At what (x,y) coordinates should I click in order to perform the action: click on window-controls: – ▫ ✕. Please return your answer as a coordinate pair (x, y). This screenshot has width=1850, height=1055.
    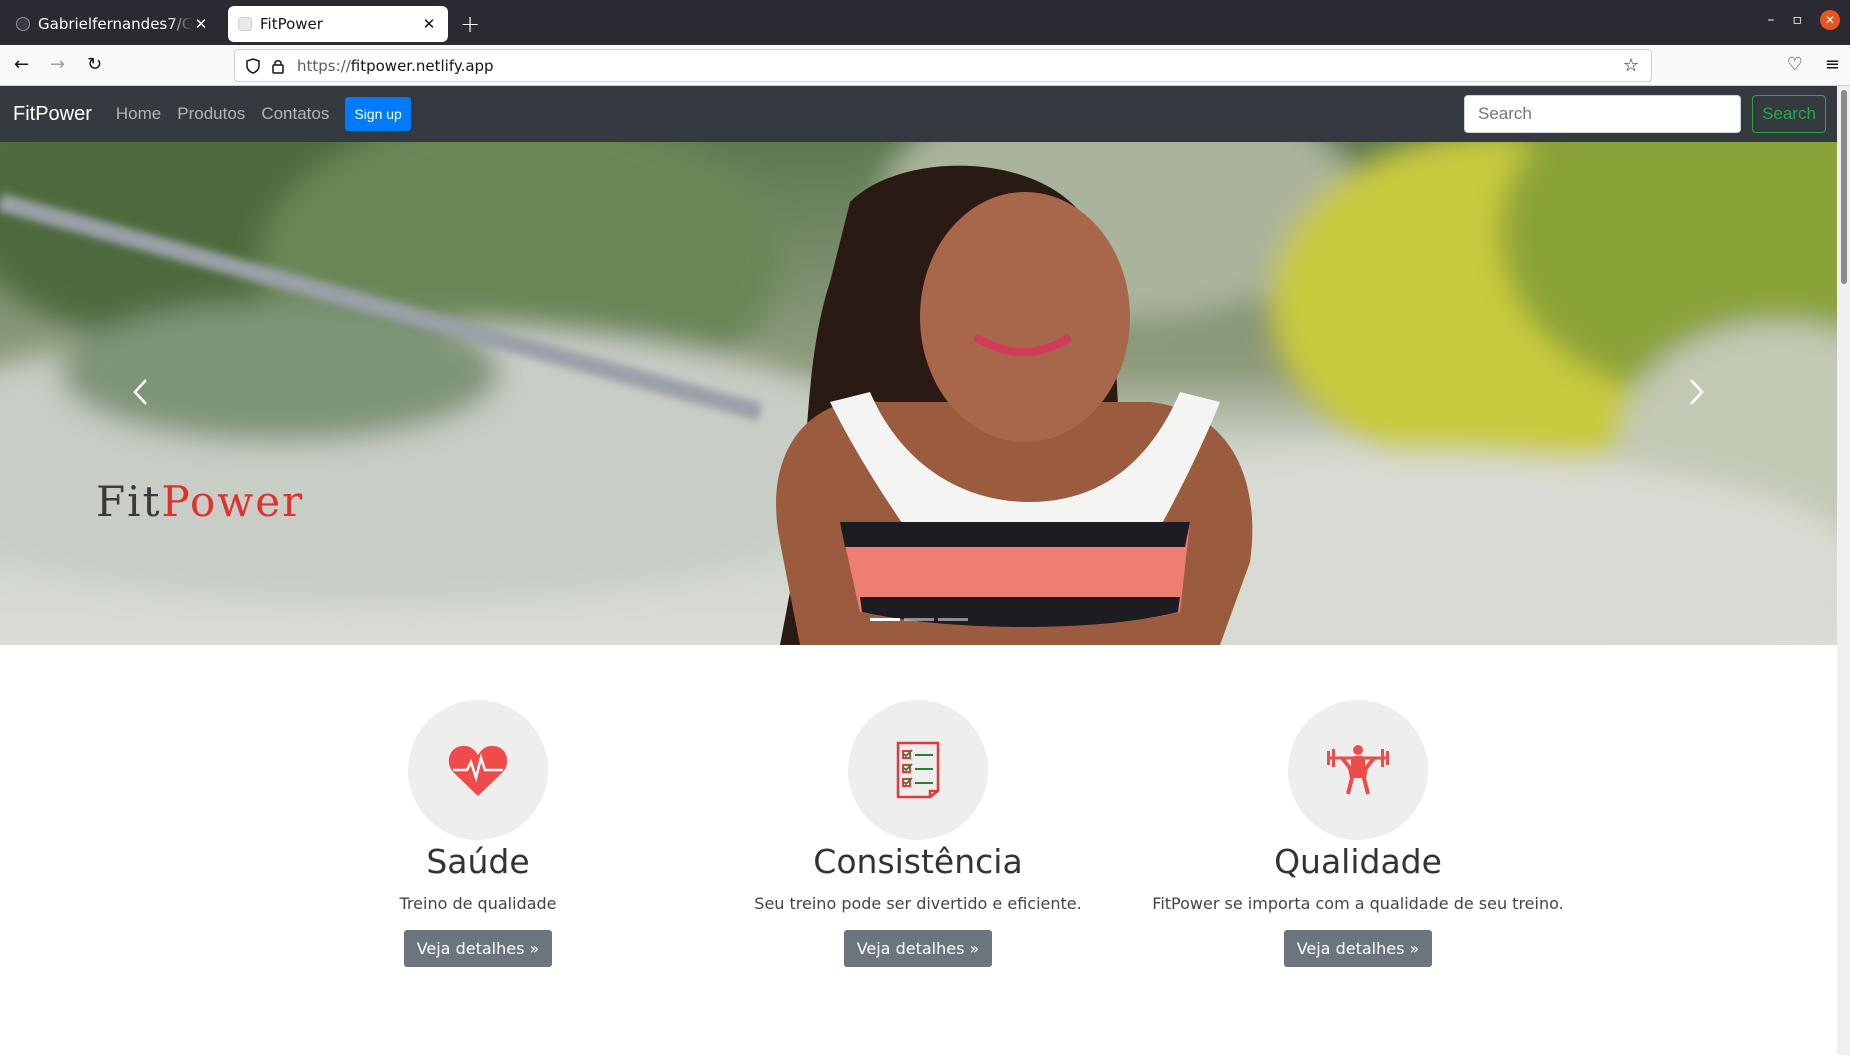
    Looking at the image, I should click on (1804, 20).